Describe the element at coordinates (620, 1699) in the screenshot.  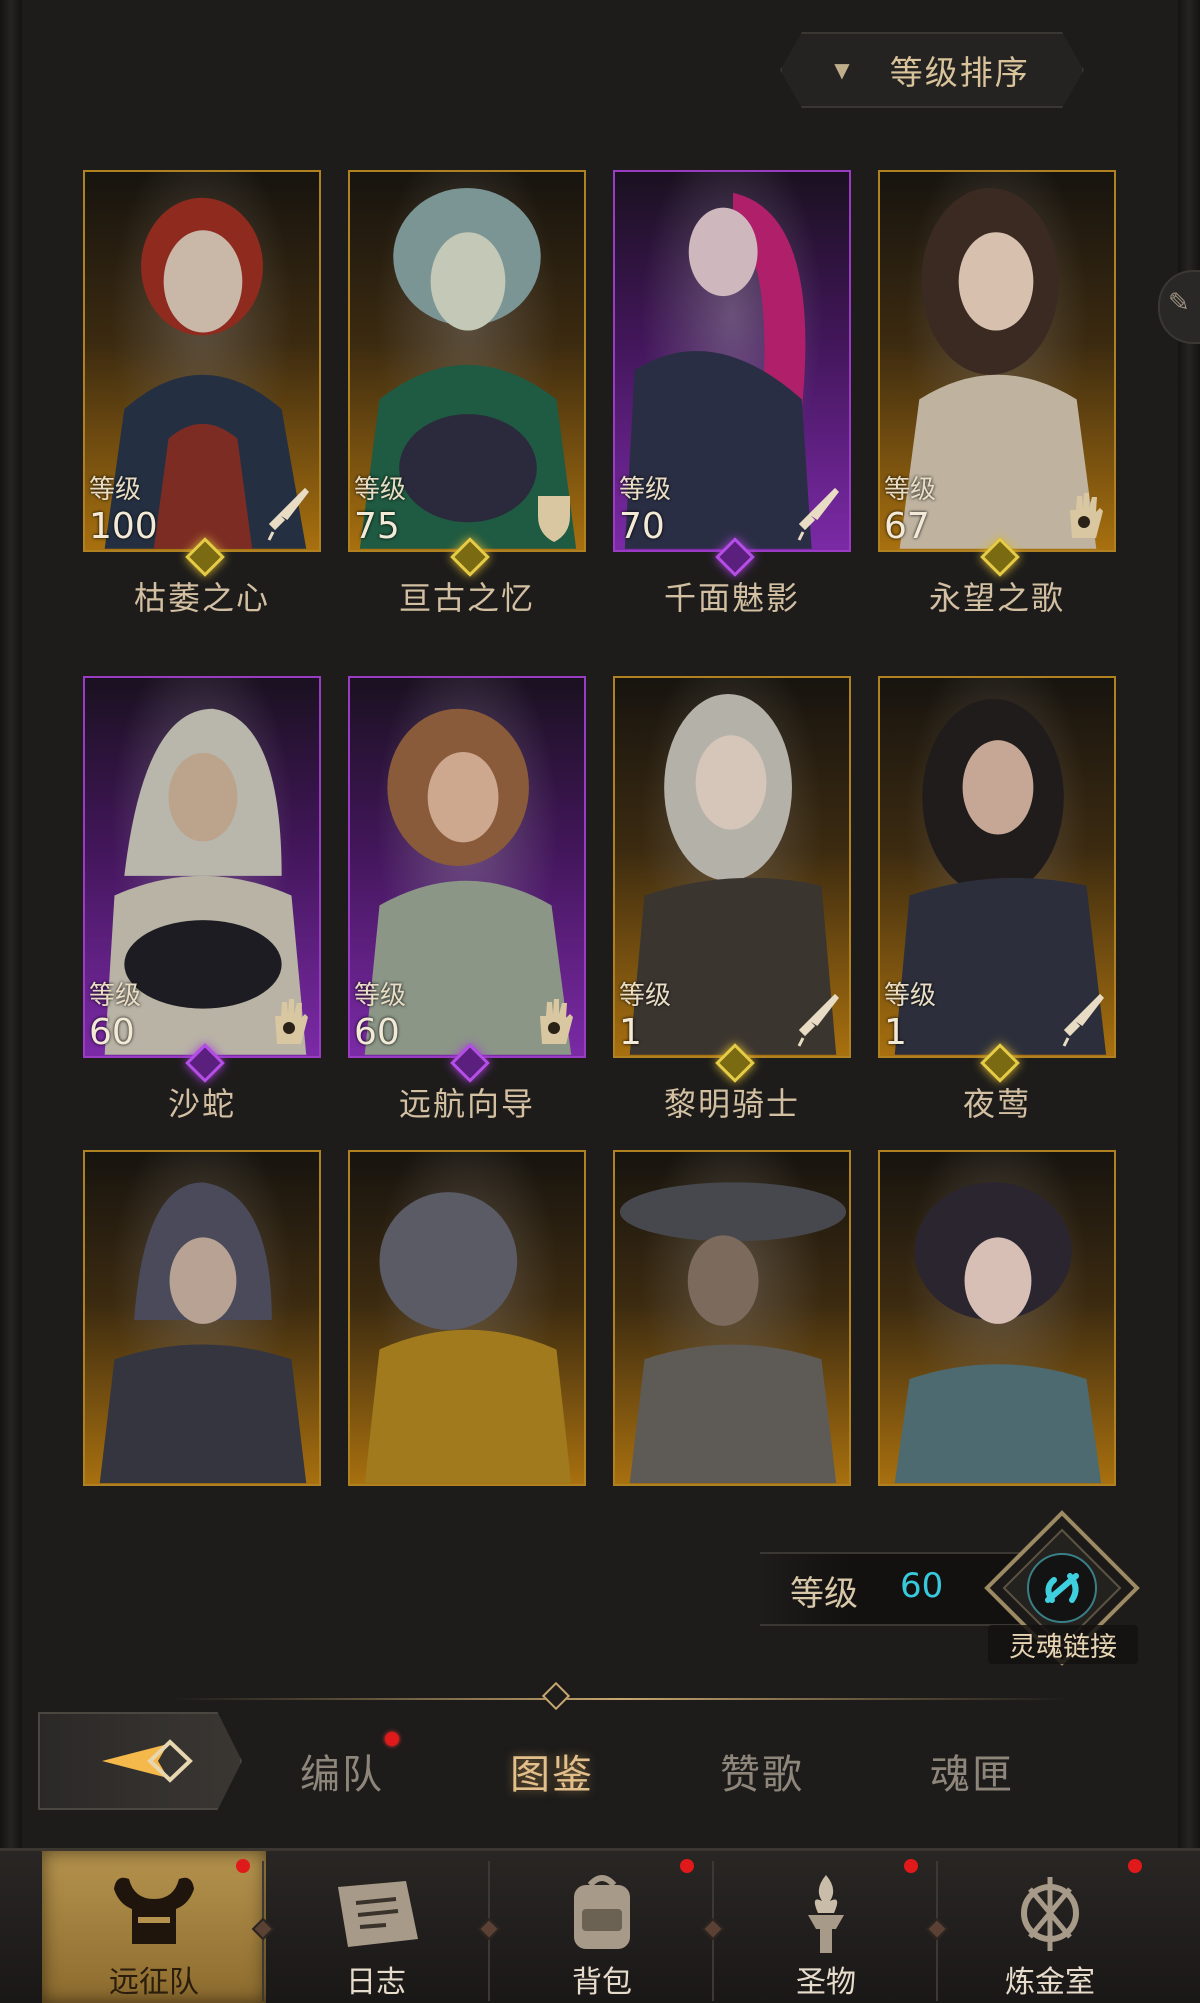
I see `tab-divider` at that location.